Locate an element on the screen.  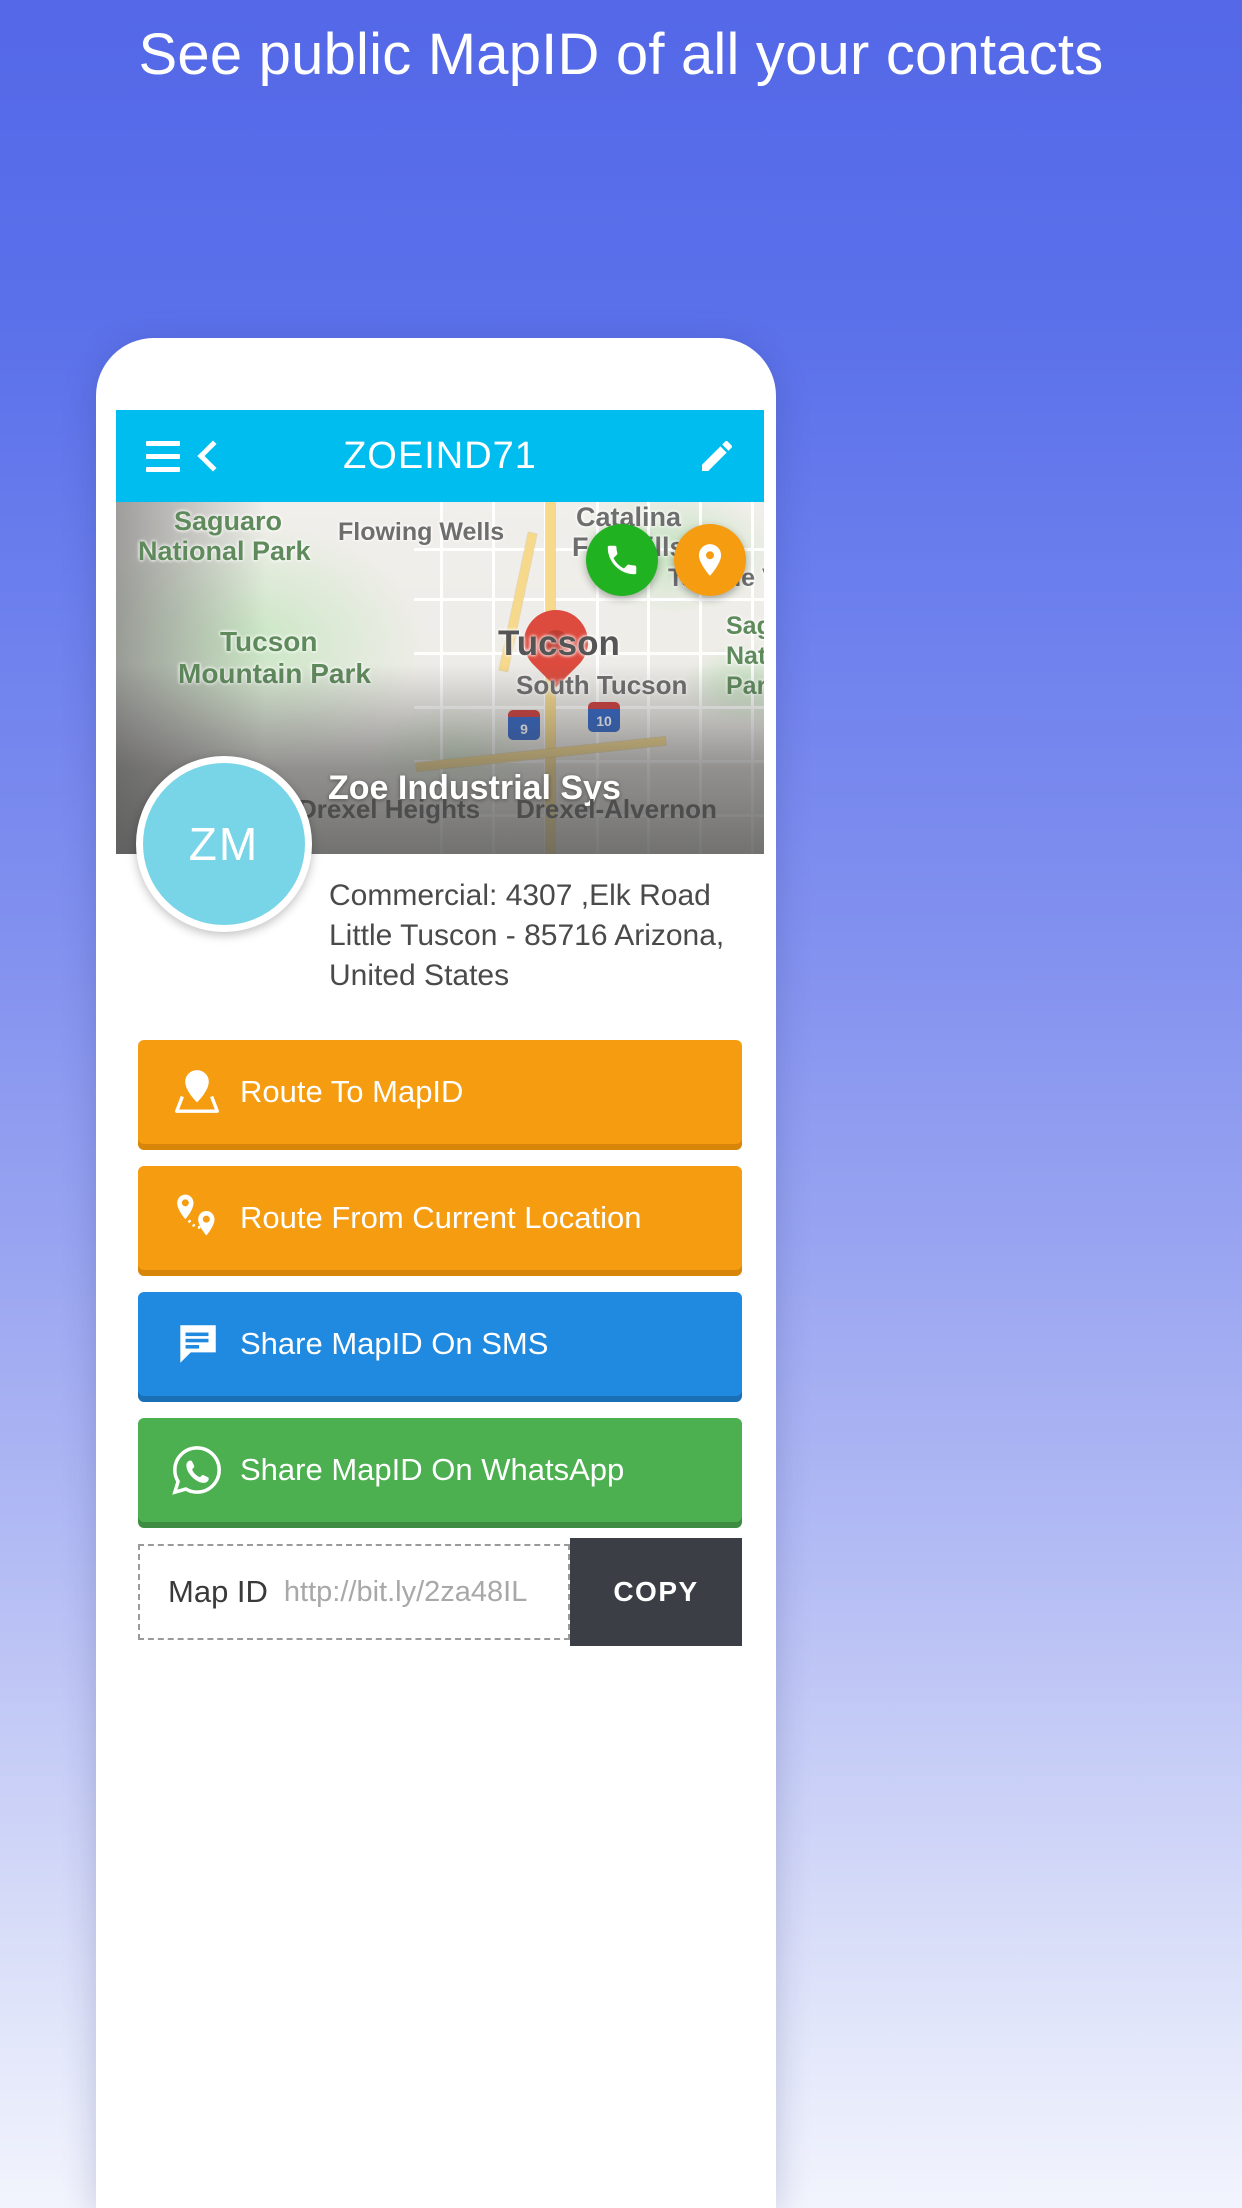
page-headline: See public MapID of all your contacts is located at coordinates (621, 54).